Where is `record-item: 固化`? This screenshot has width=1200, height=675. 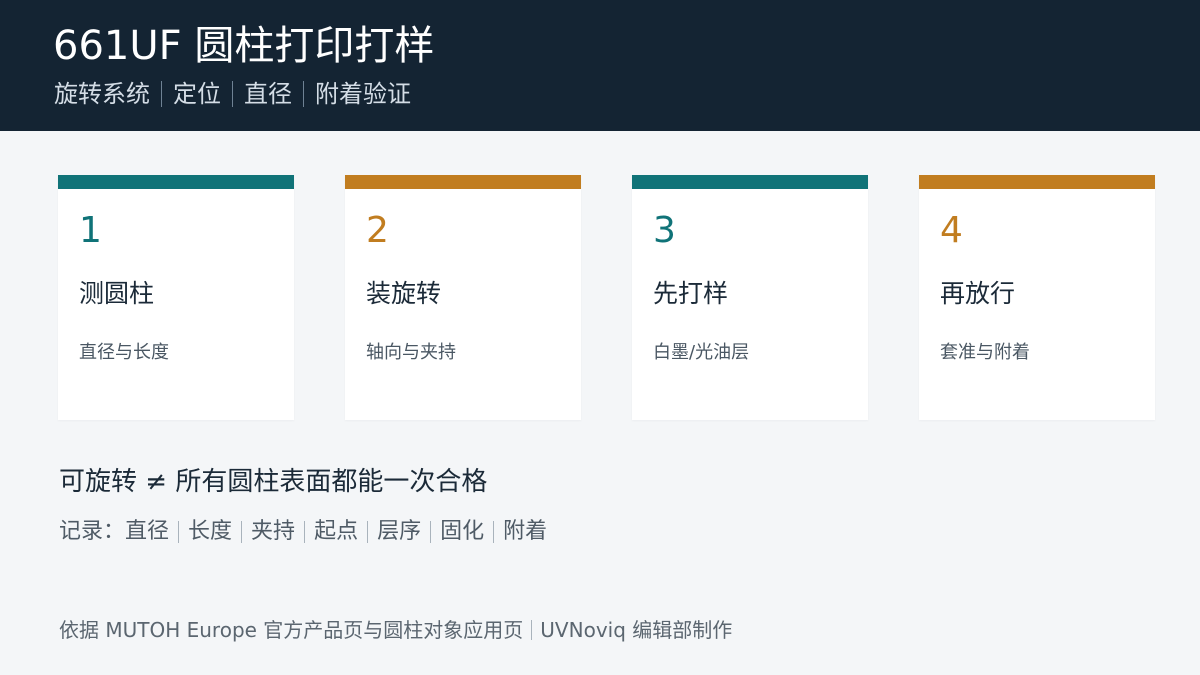
record-item: 固化 is located at coordinates (462, 531).